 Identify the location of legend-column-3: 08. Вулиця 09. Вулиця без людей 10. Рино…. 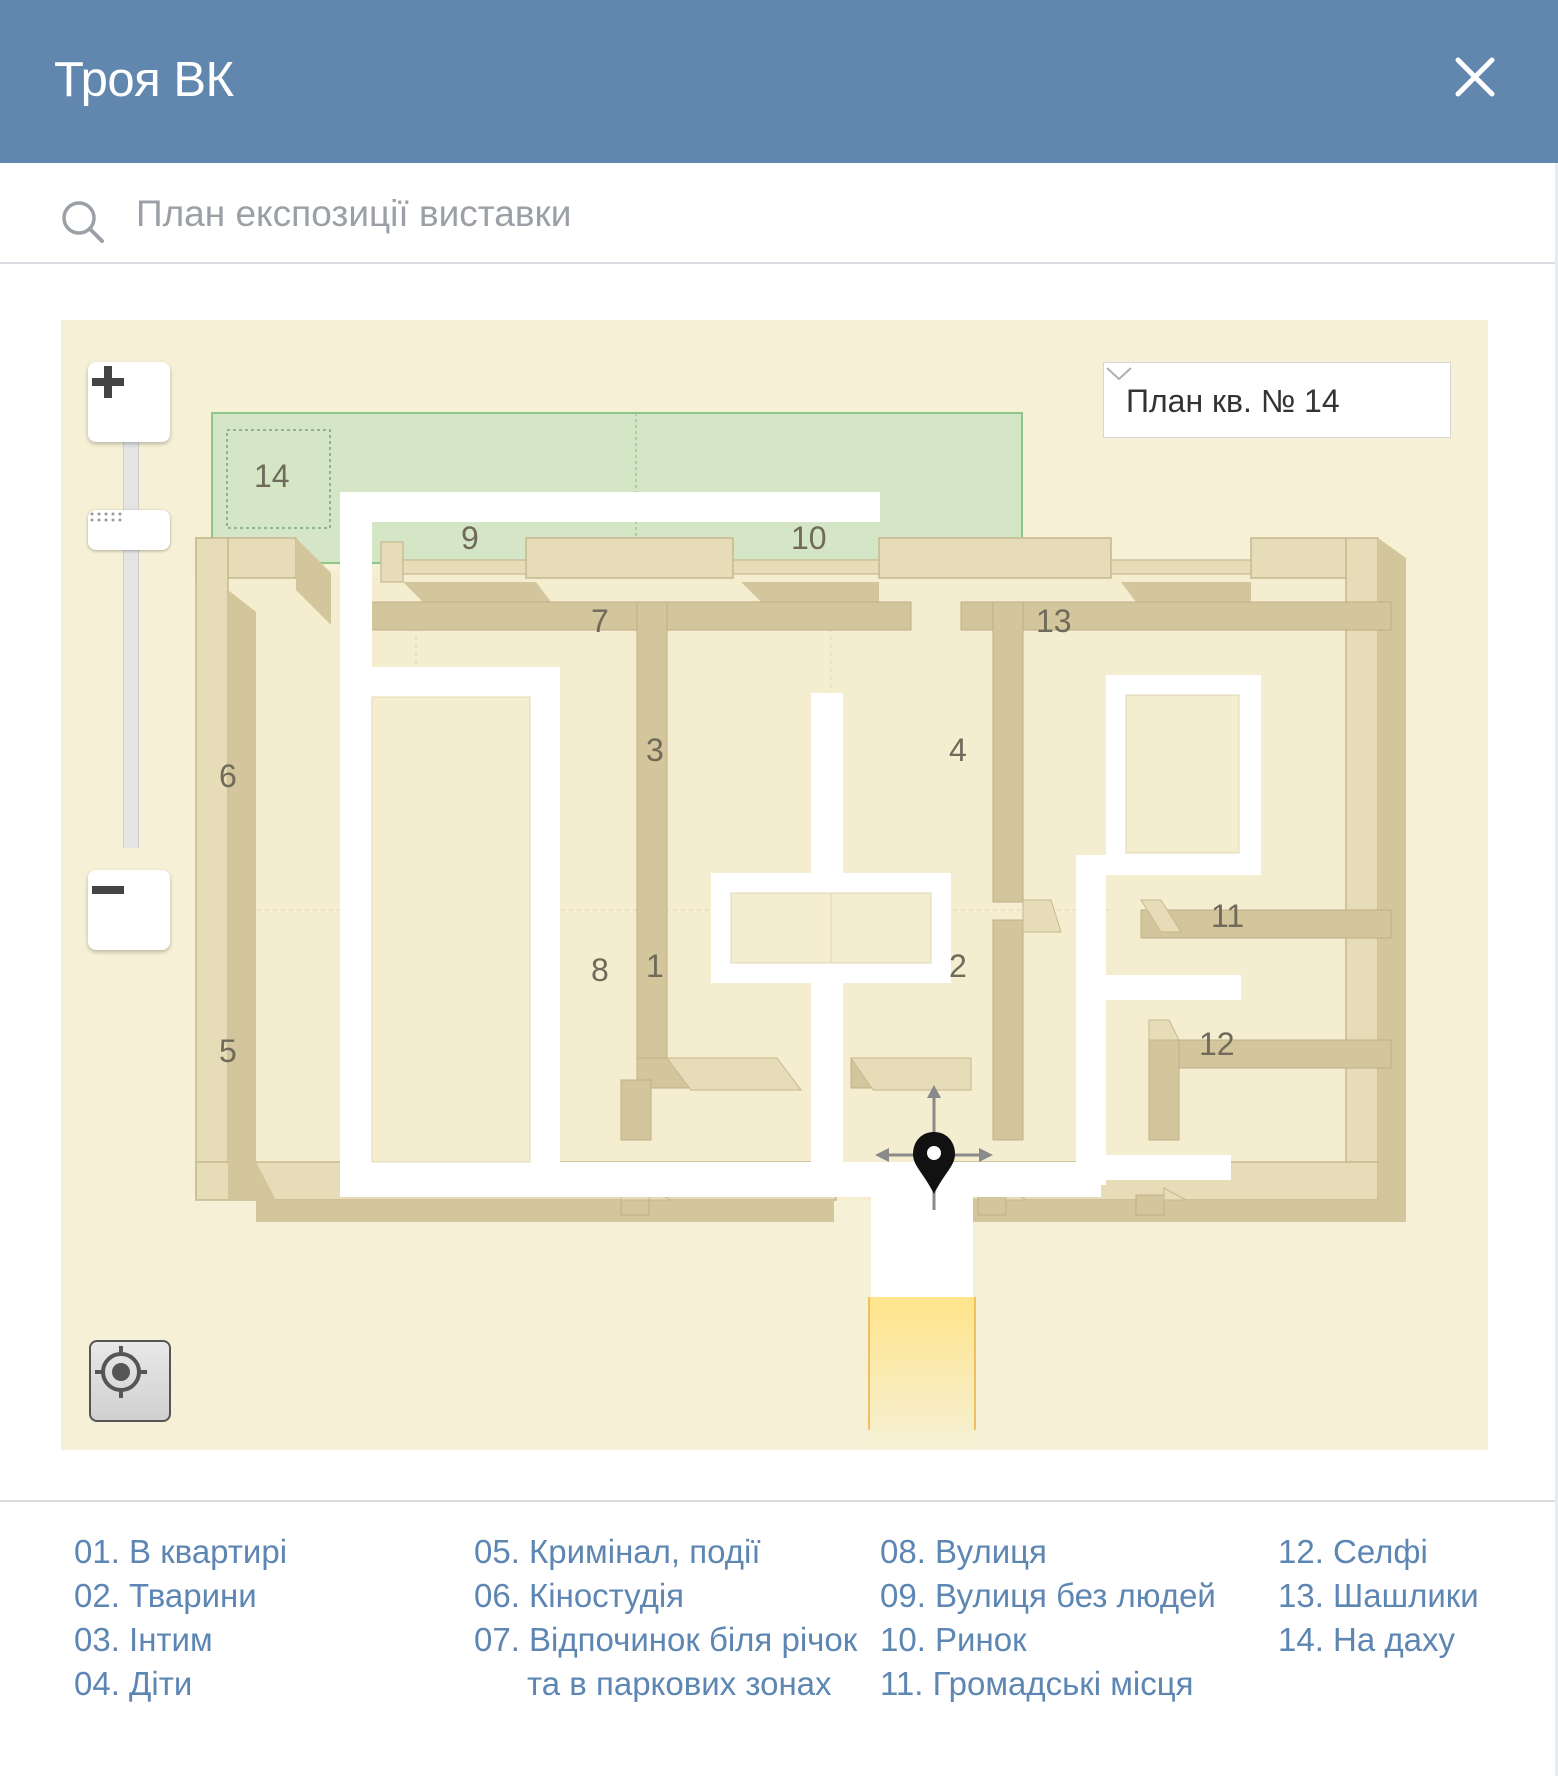
(1048, 1618).